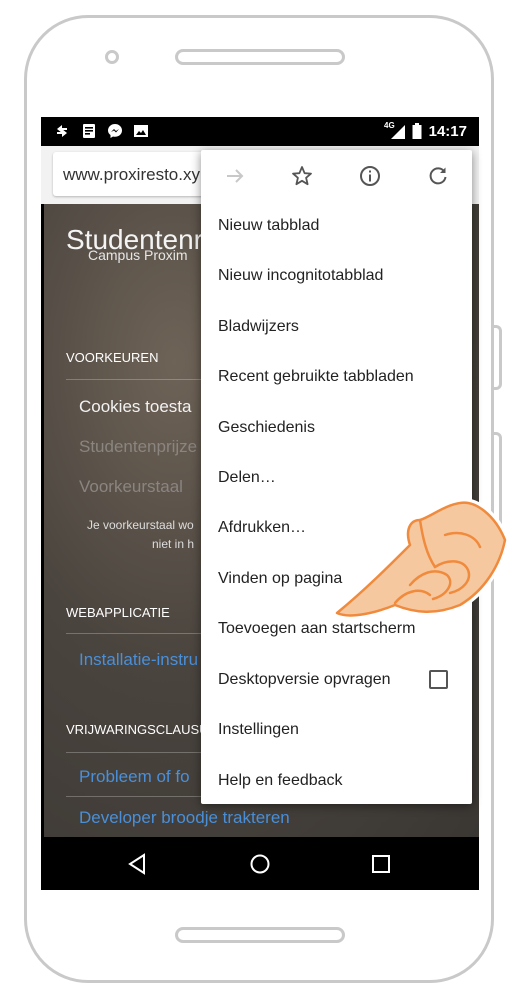 The width and height of the screenshot is (520, 1000). I want to click on section-disclaimer: VRIJWARINGSCLAUSU, so click(137, 729).